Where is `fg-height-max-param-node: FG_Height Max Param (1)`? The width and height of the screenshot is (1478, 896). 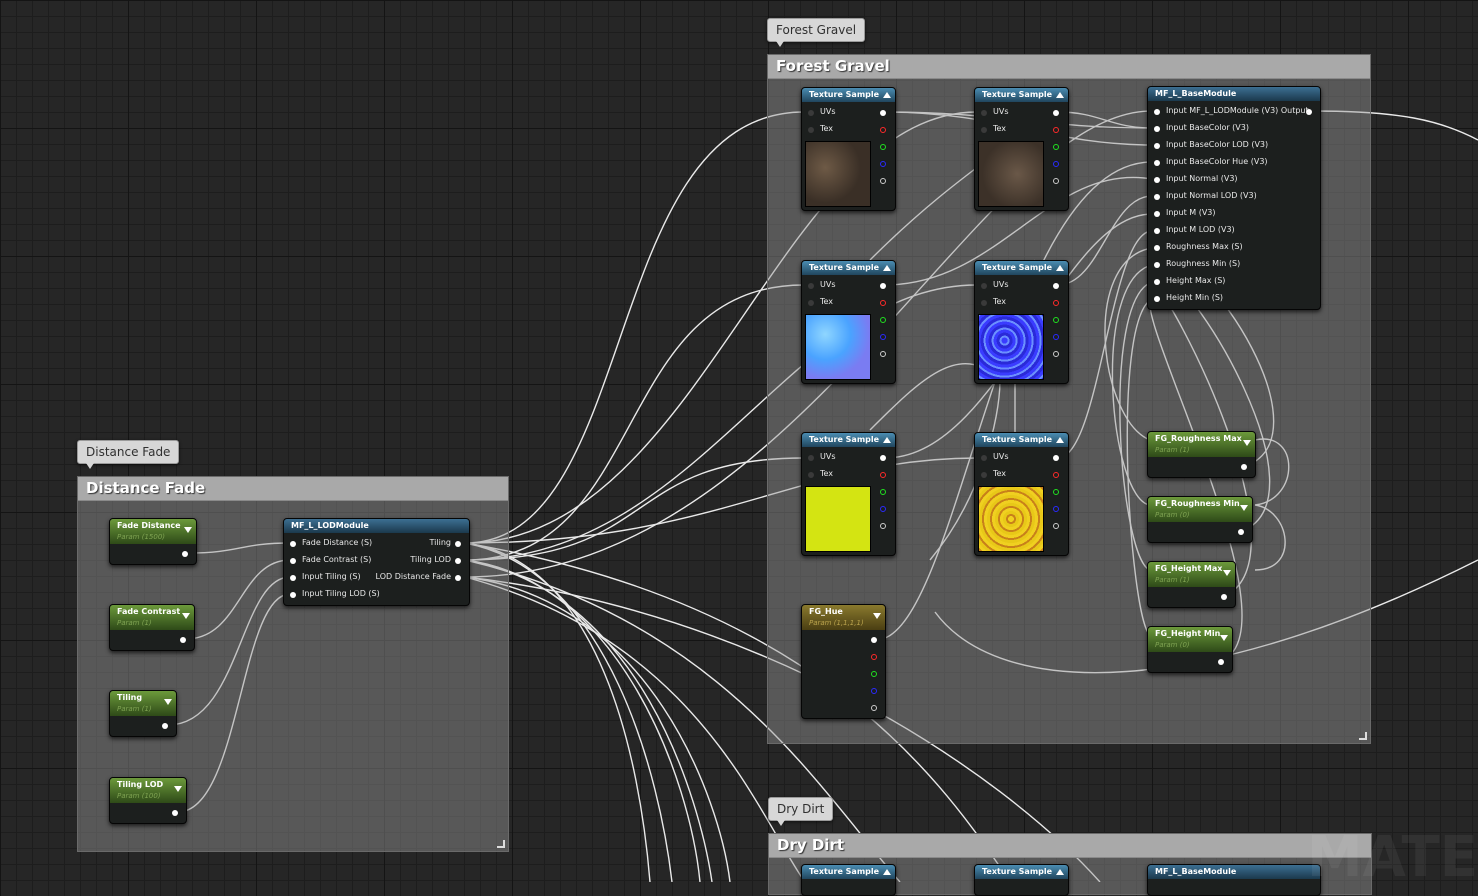 fg-height-max-param-node: FG_Height Max Param (1) is located at coordinates (1191, 584).